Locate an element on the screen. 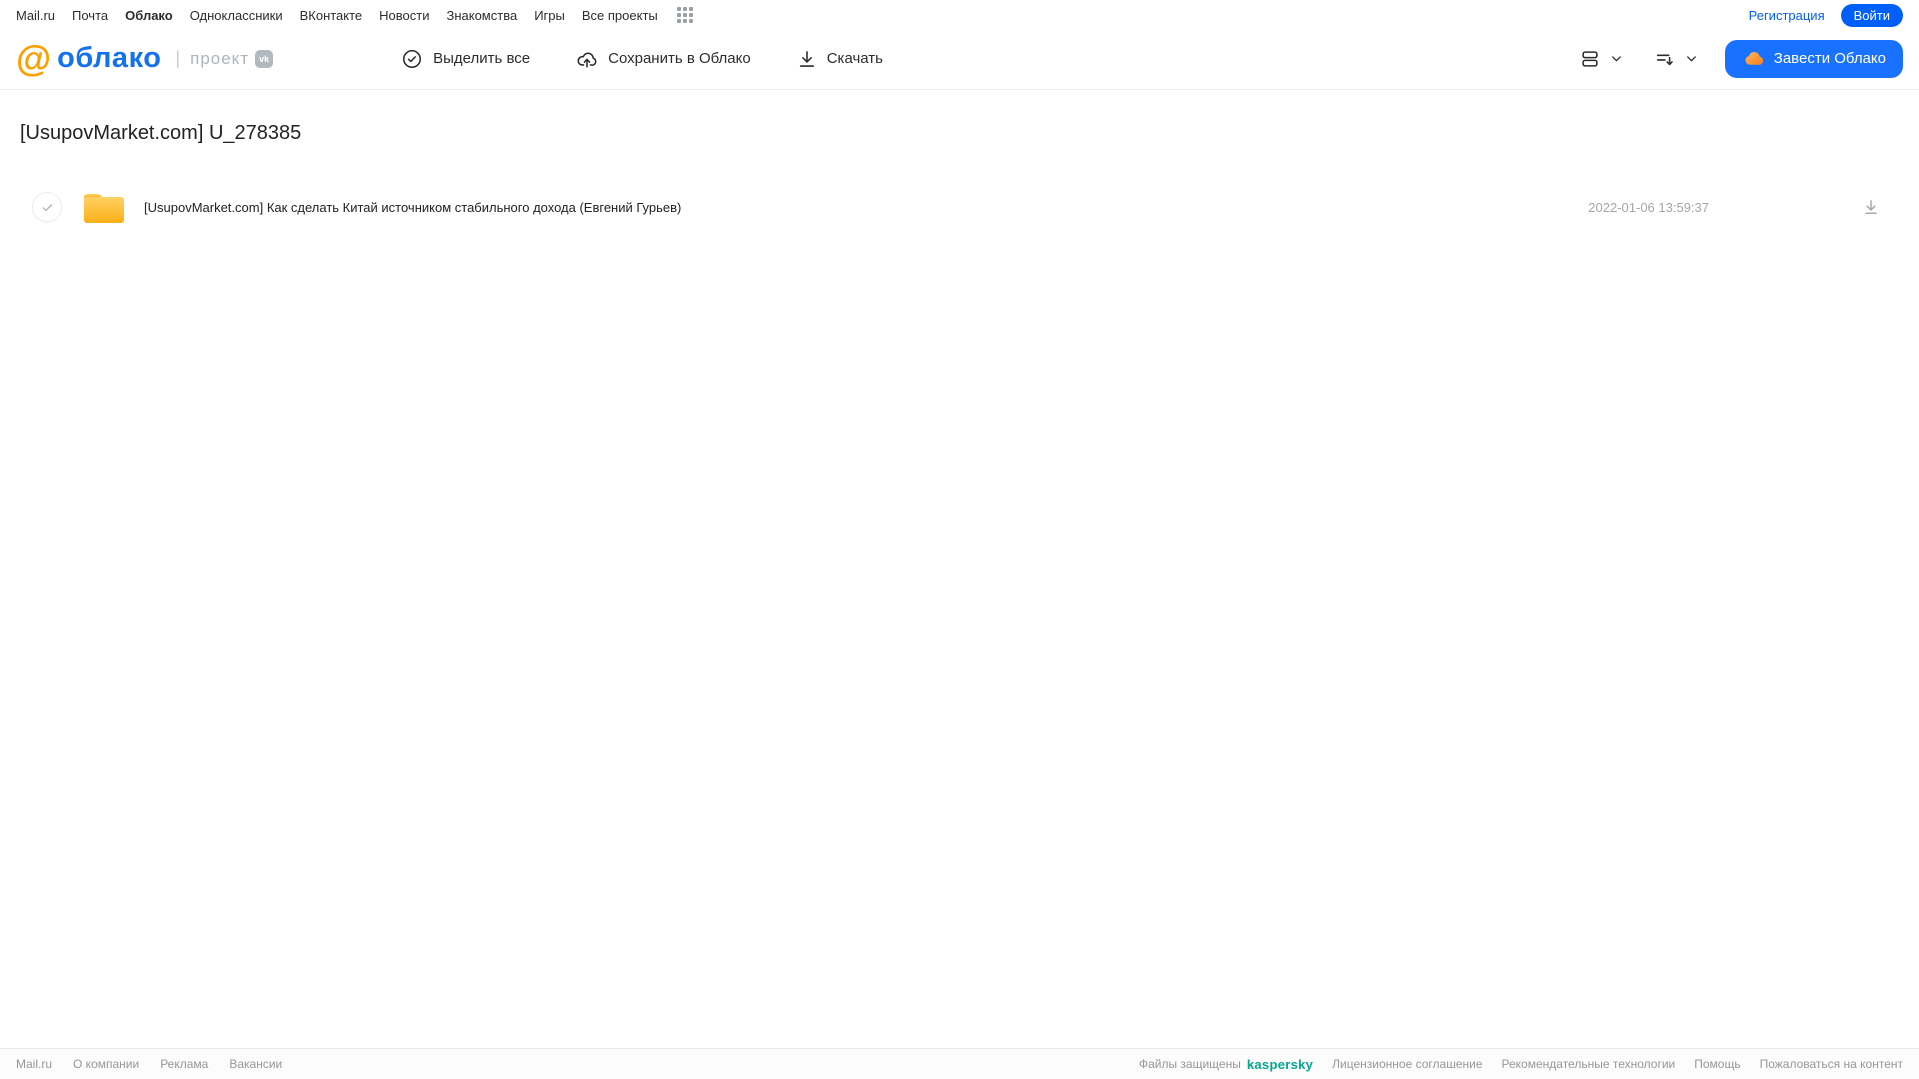  nav-link-igry: Игры is located at coordinates (549, 15).